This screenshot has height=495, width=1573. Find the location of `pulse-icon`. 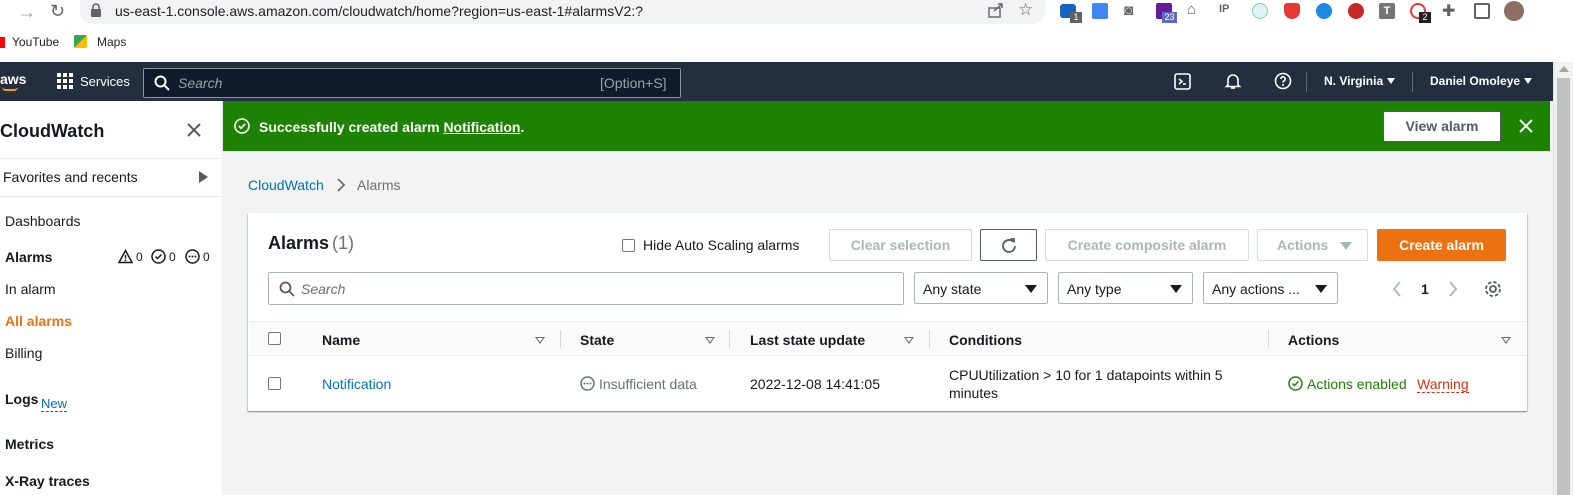

pulse-icon is located at coordinates (1324, 11).